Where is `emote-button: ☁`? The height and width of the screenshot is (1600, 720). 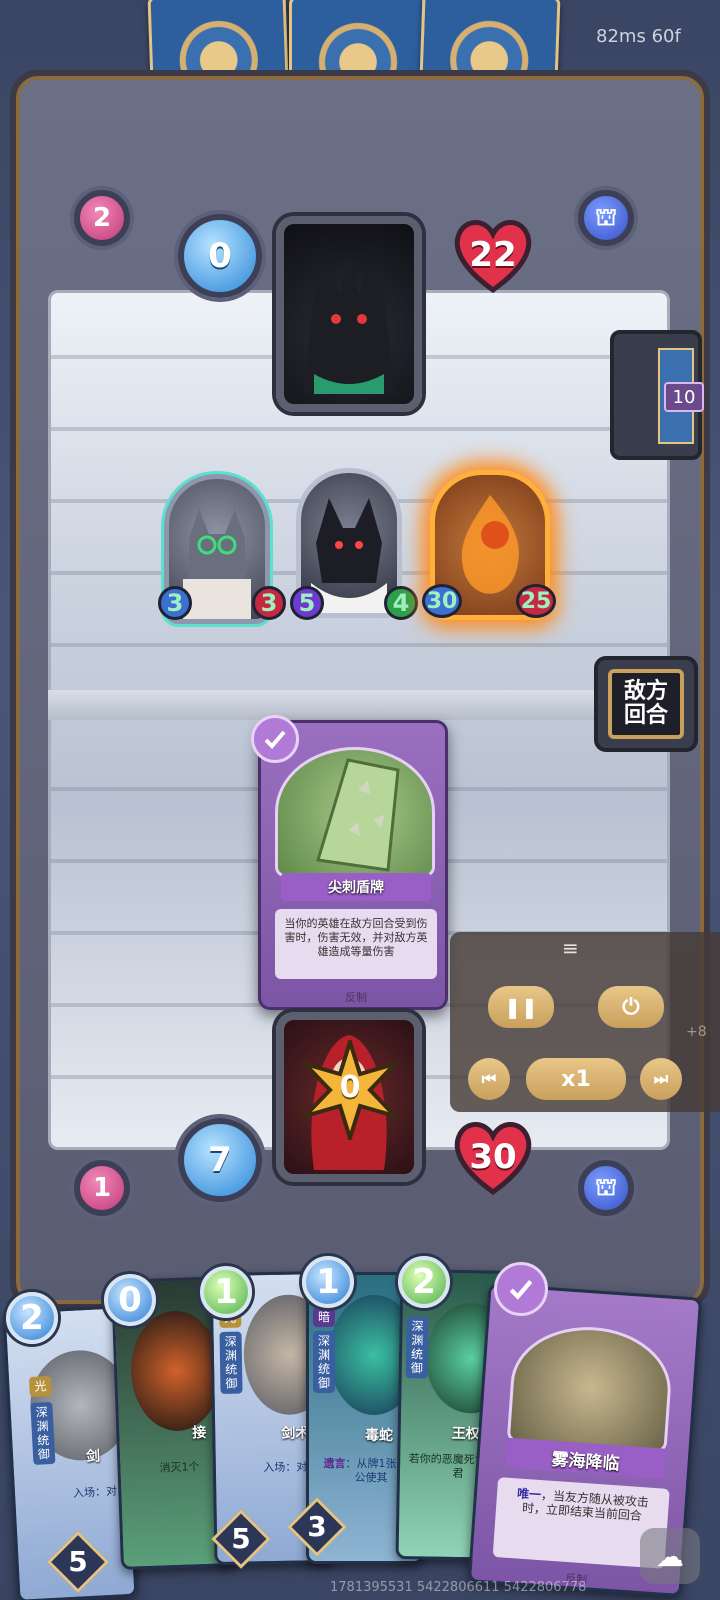 emote-button: ☁ is located at coordinates (670, 1556).